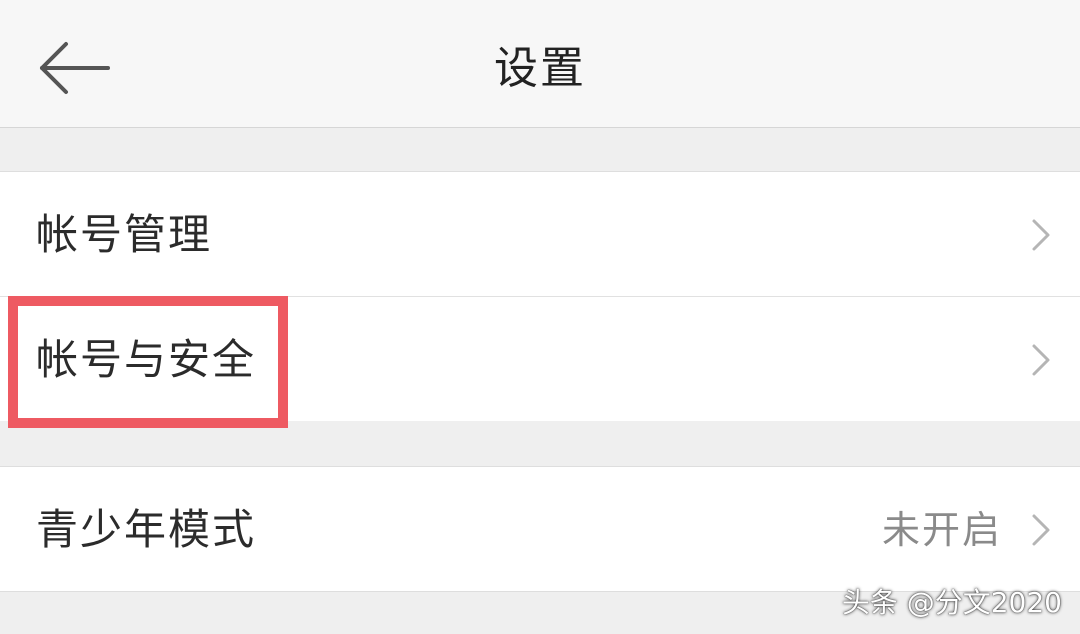  Describe the element at coordinates (124, 234) in the screenshot. I see `settings-item-label: 帐号管理` at that location.